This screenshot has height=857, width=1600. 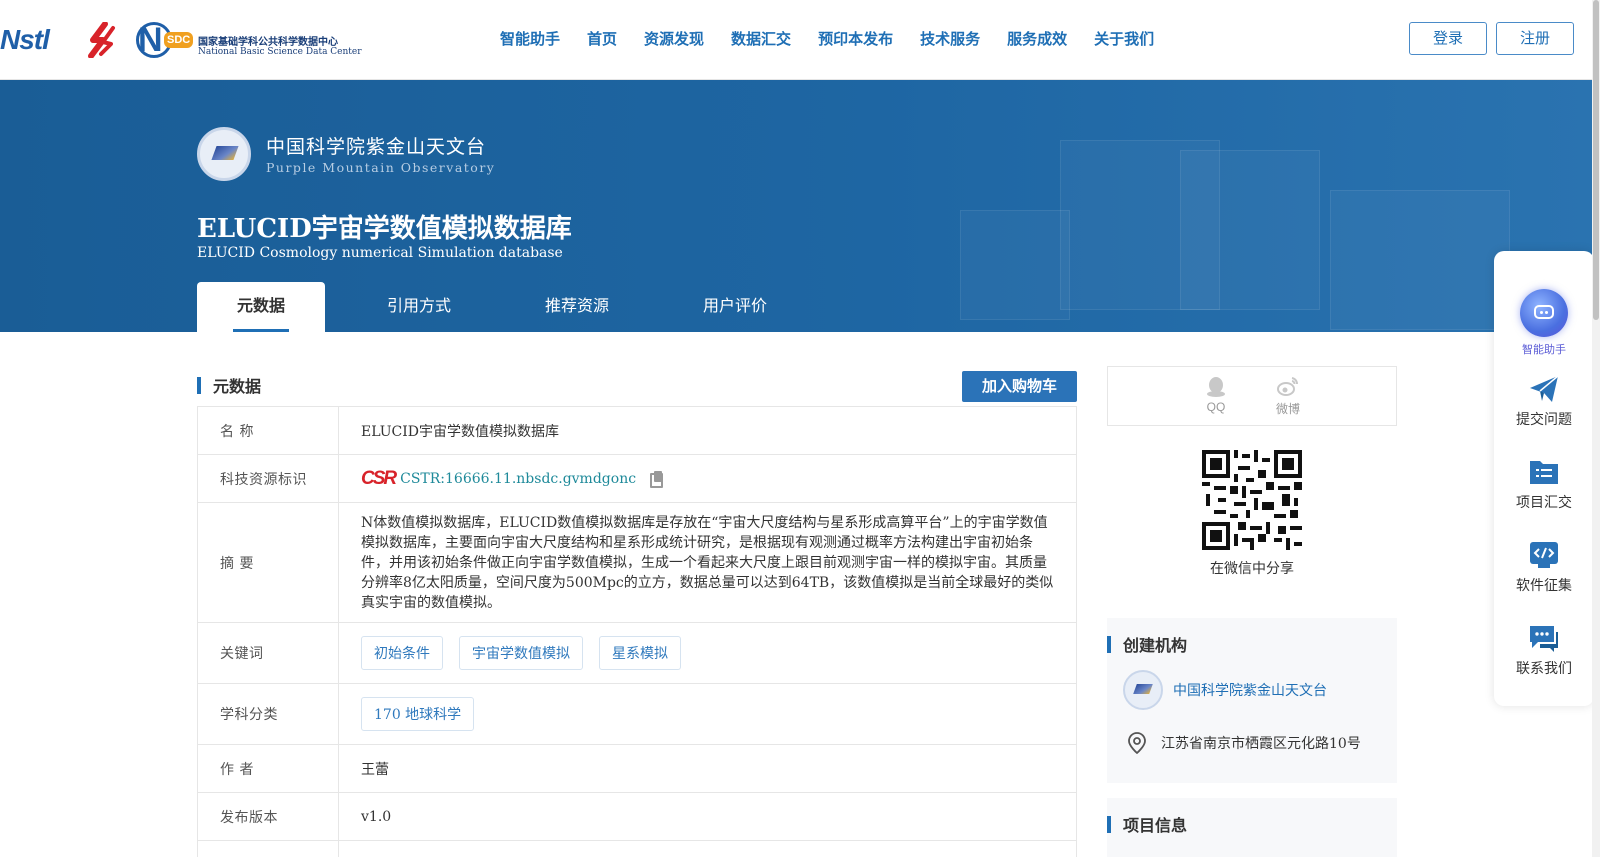 I want to click on org-name-cn: 中国科学院紫金山天文台, so click(x=376, y=145).